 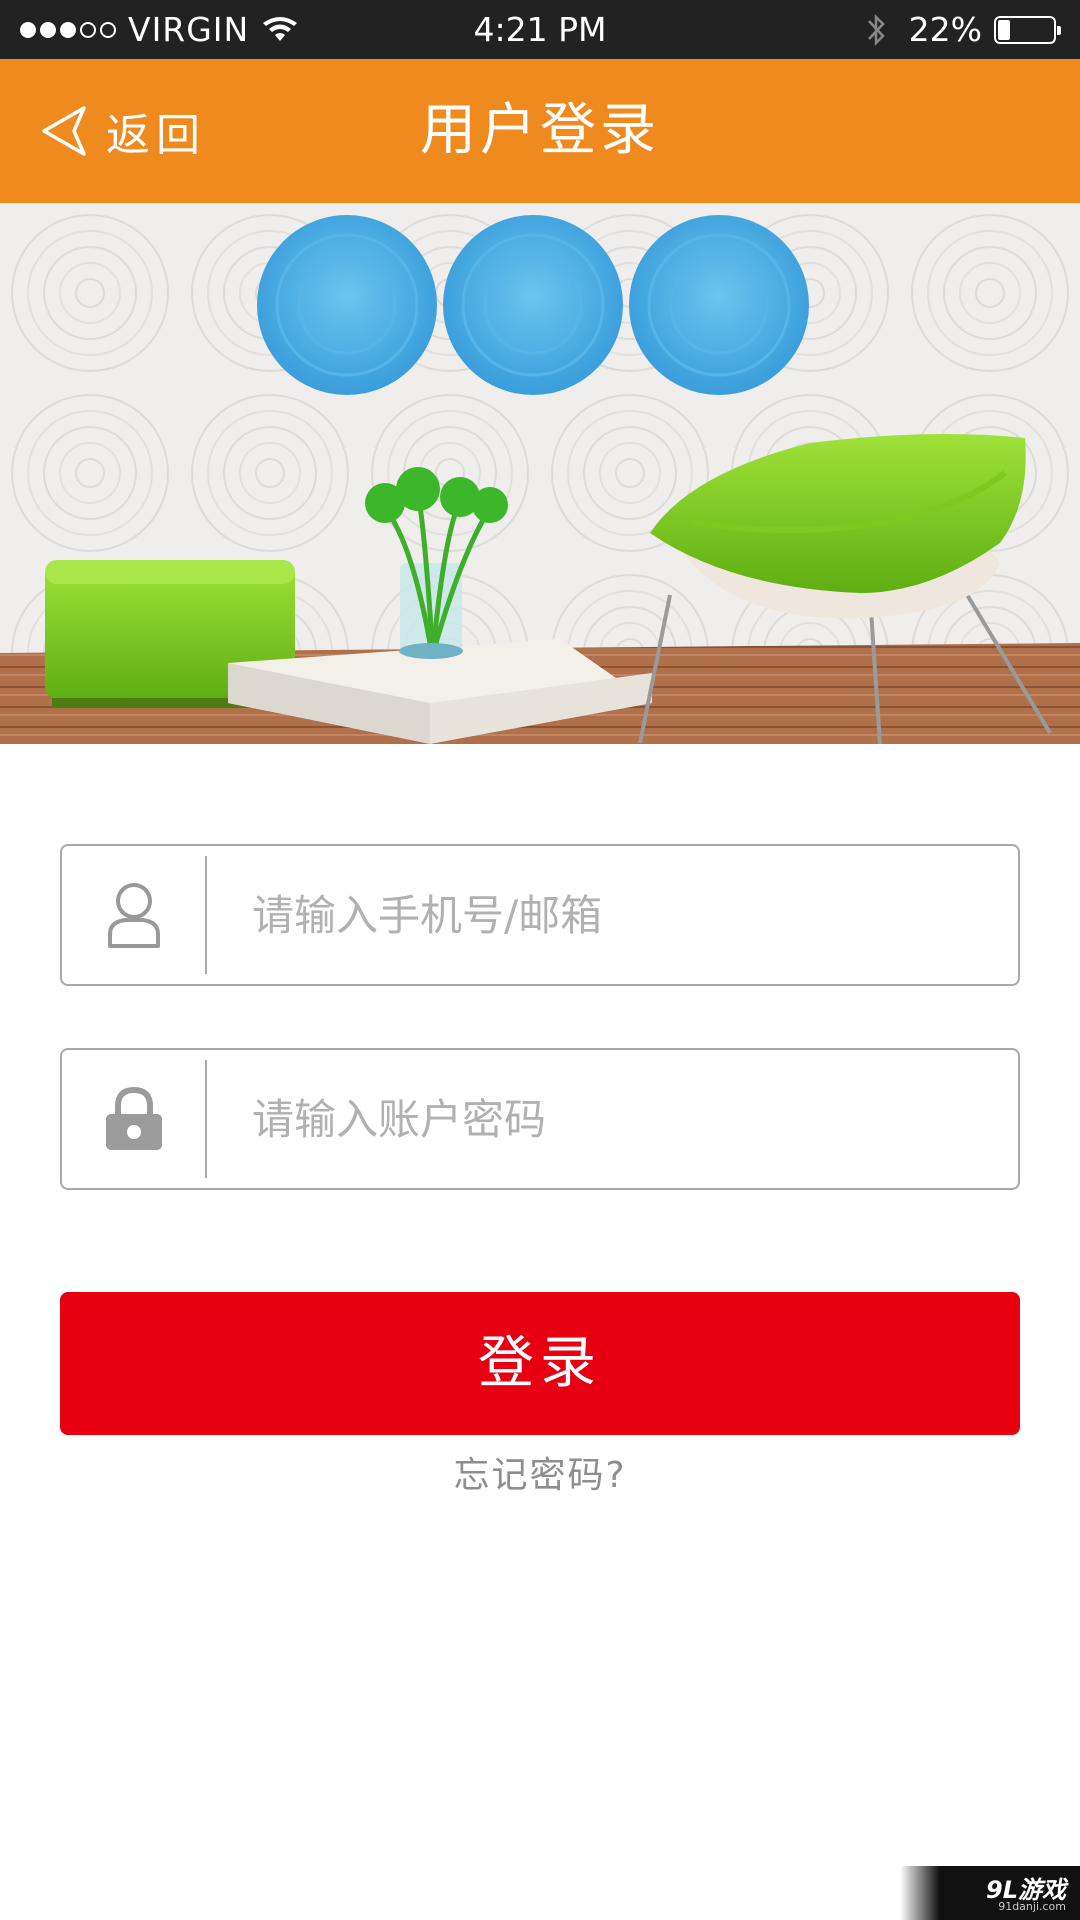 What do you see at coordinates (1027, 29) in the screenshot?
I see `battery-icon` at bounding box center [1027, 29].